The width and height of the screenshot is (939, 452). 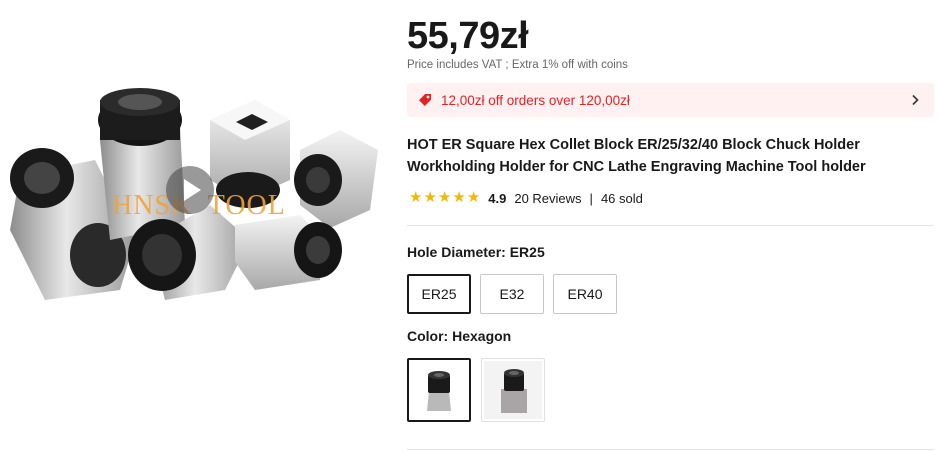 I want to click on video-play-button, so click(x=190, y=190).